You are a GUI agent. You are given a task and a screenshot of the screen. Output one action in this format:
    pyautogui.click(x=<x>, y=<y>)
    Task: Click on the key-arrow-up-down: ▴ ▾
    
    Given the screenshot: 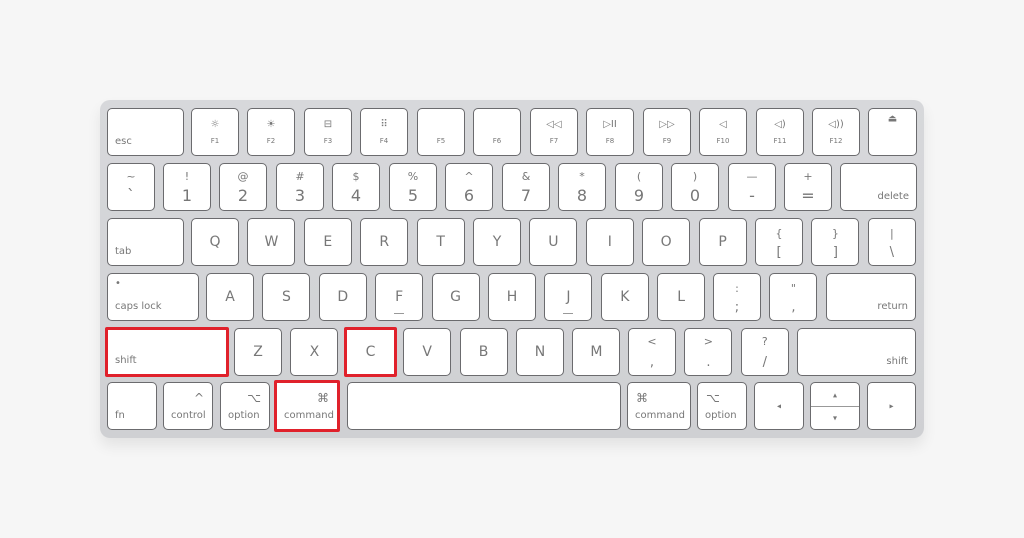 What is the action you would take?
    pyautogui.click(x=835, y=406)
    